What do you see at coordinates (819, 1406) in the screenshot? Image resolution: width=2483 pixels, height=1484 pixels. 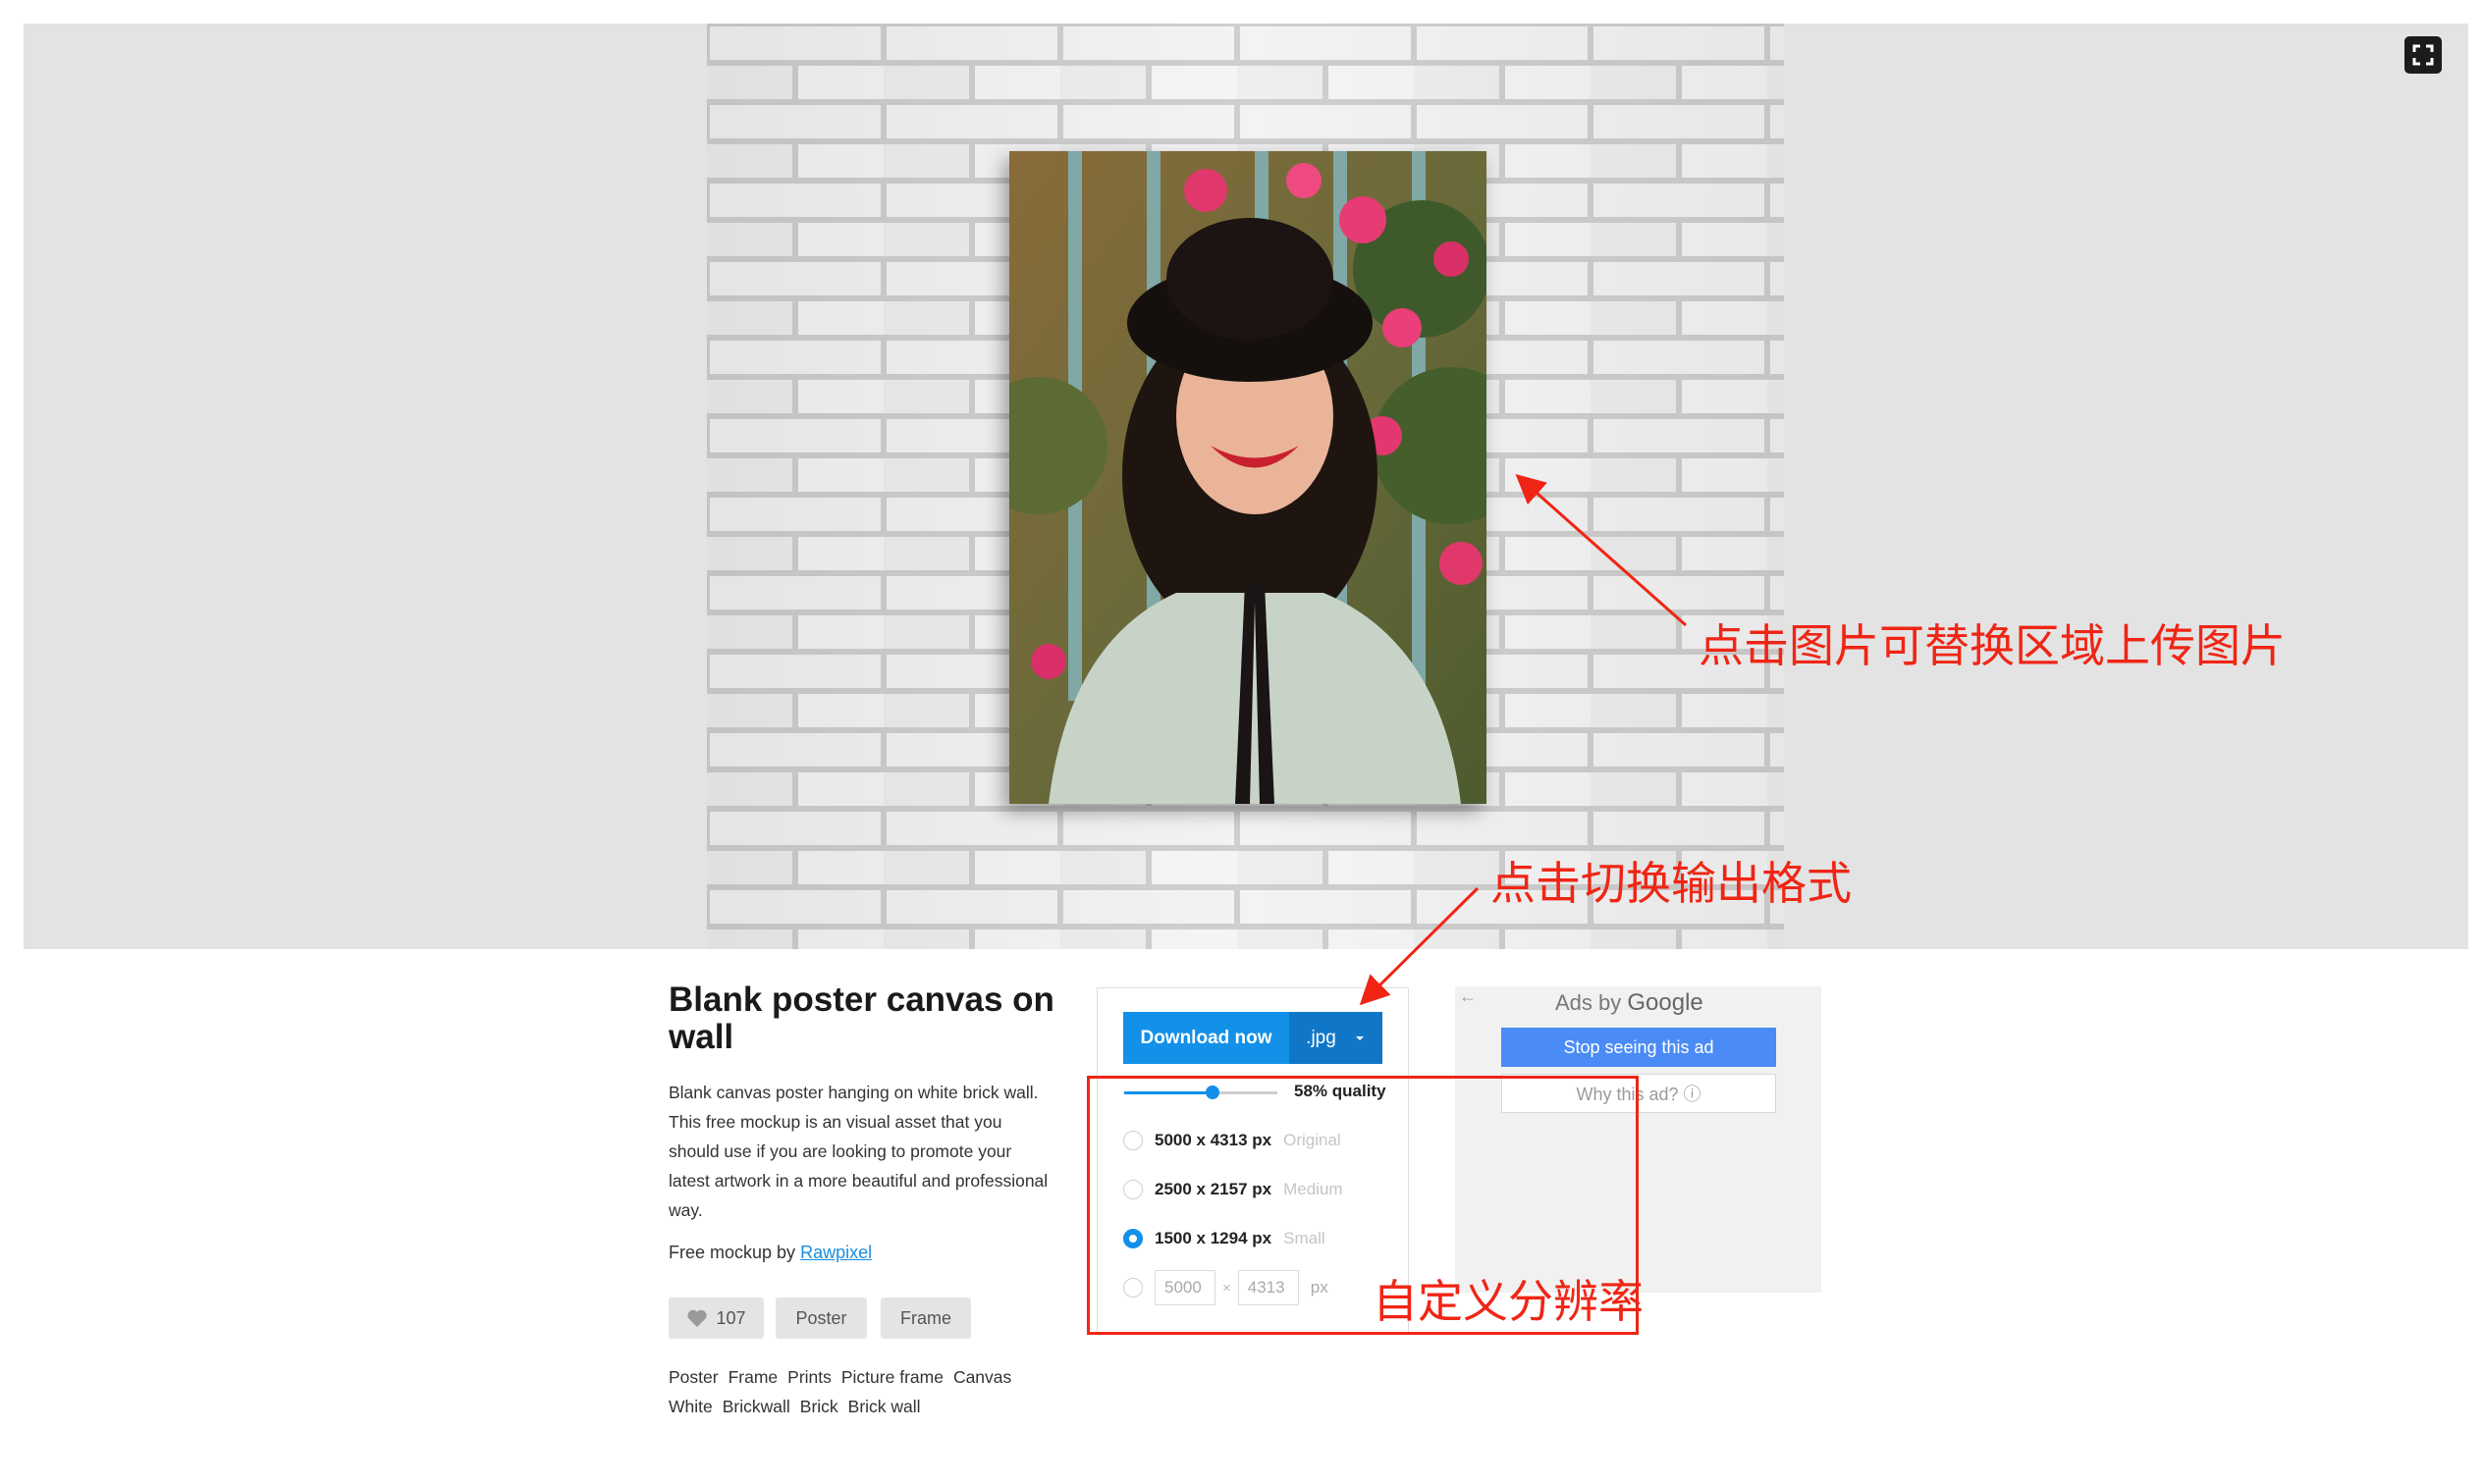 I see `tag-link: Brick` at bounding box center [819, 1406].